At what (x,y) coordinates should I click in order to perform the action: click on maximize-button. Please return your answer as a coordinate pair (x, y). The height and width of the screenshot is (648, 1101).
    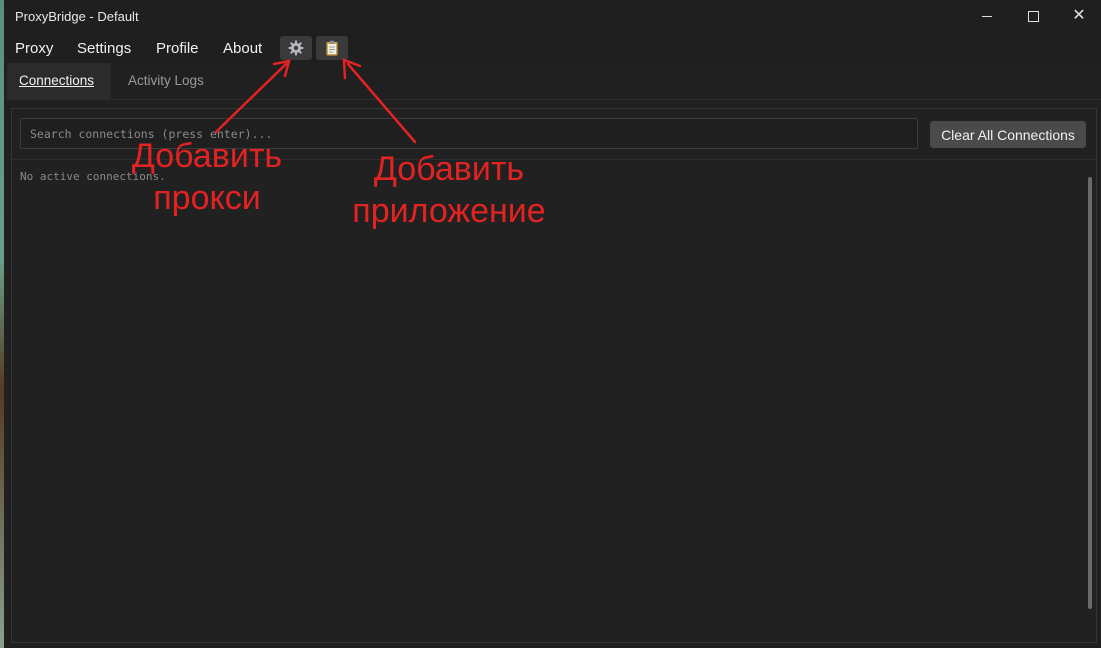
    Looking at the image, I should click on (1033, 16).